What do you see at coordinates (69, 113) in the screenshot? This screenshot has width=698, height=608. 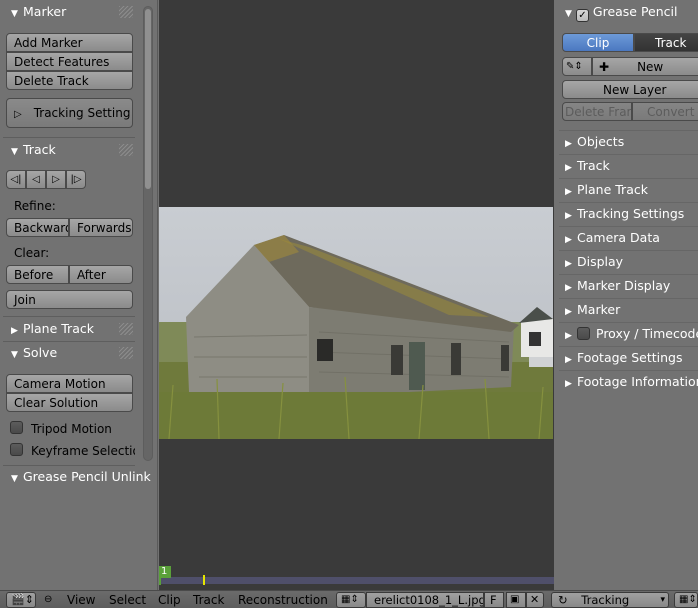 I see `tracking-settings-subpanel: ▷ Tracking Setting` at bounding box center [69, 113].